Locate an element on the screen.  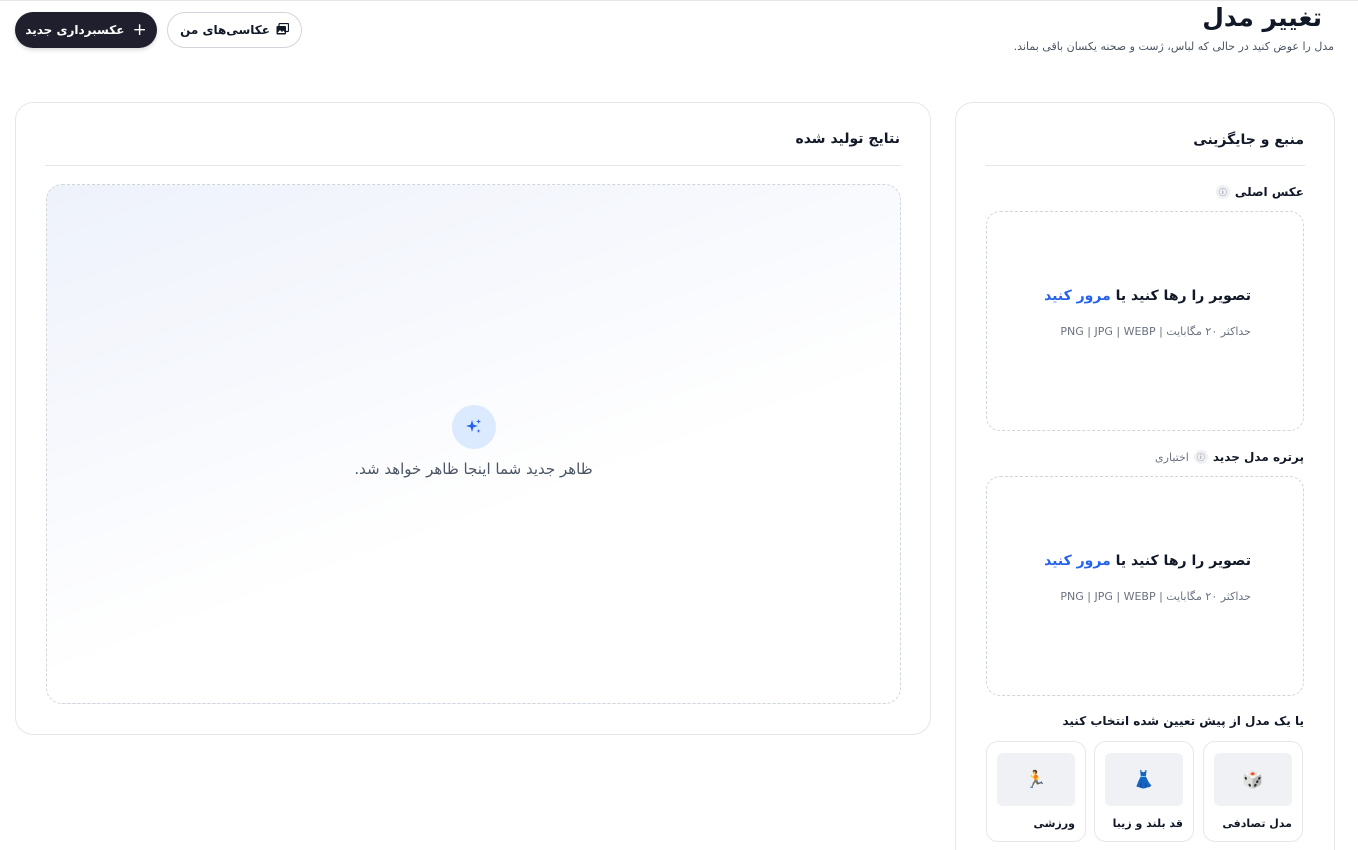
preset-label: ورزشی is located at coordinates (1054, 823).